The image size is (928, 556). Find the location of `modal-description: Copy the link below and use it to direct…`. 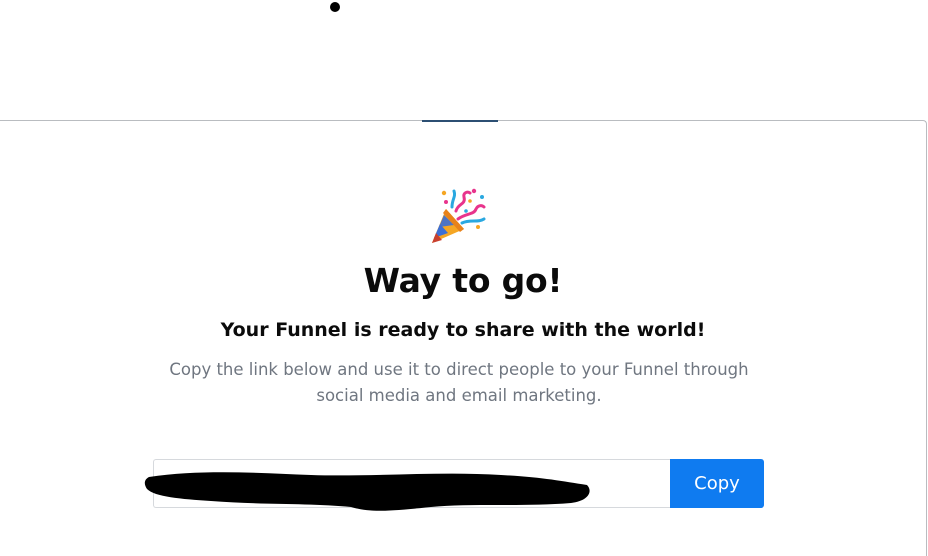

modal-description: Copy the link below and use it to direct… is located at coordinates (459, 382).